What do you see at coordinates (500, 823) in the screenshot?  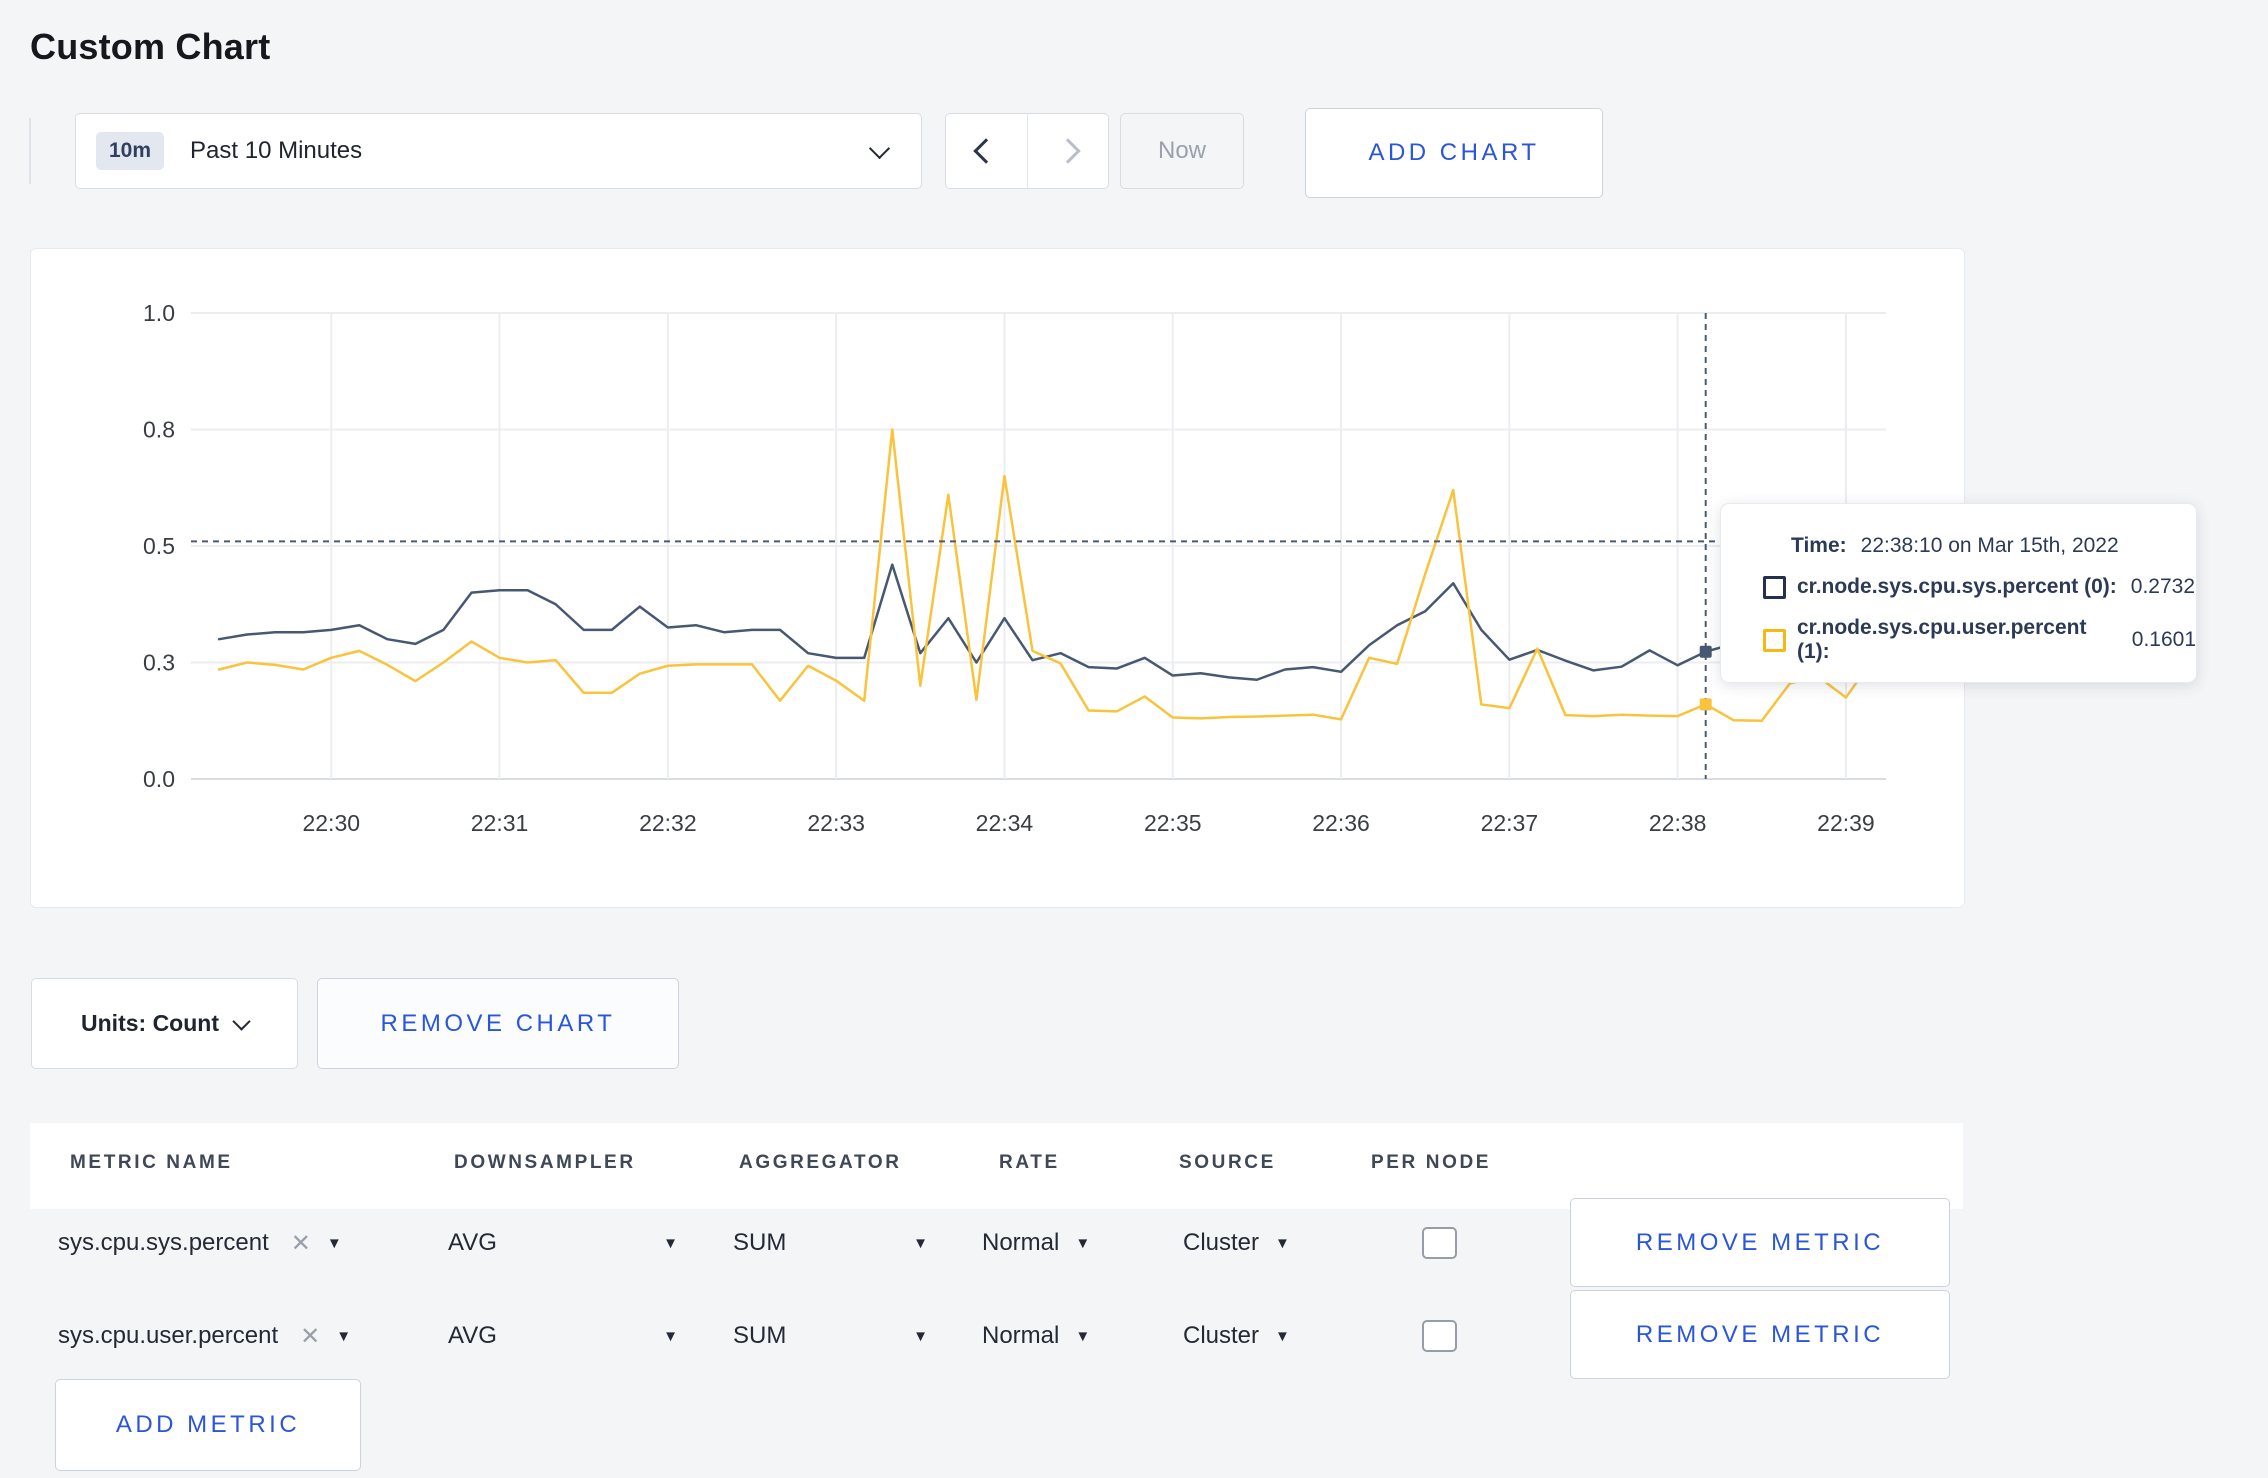 I see `svg-text: 22:31` at bounding box center [500, 823].